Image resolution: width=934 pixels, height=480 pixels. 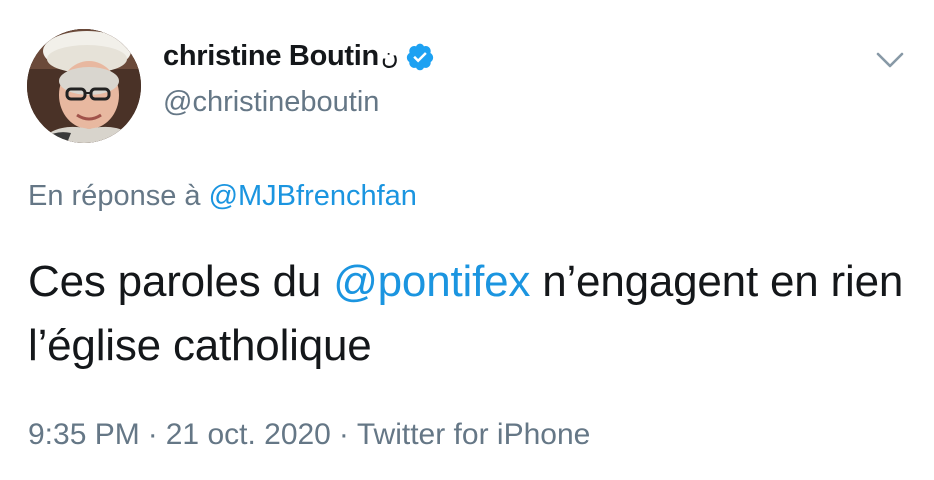 I want to click on user-name-row: christine Boutin ن, so click(x=299, y=56).